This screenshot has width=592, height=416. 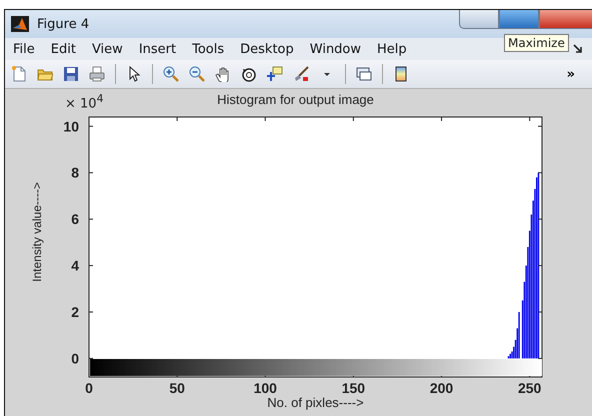 I want to click on hand-icon, so click(x=223, y=74).